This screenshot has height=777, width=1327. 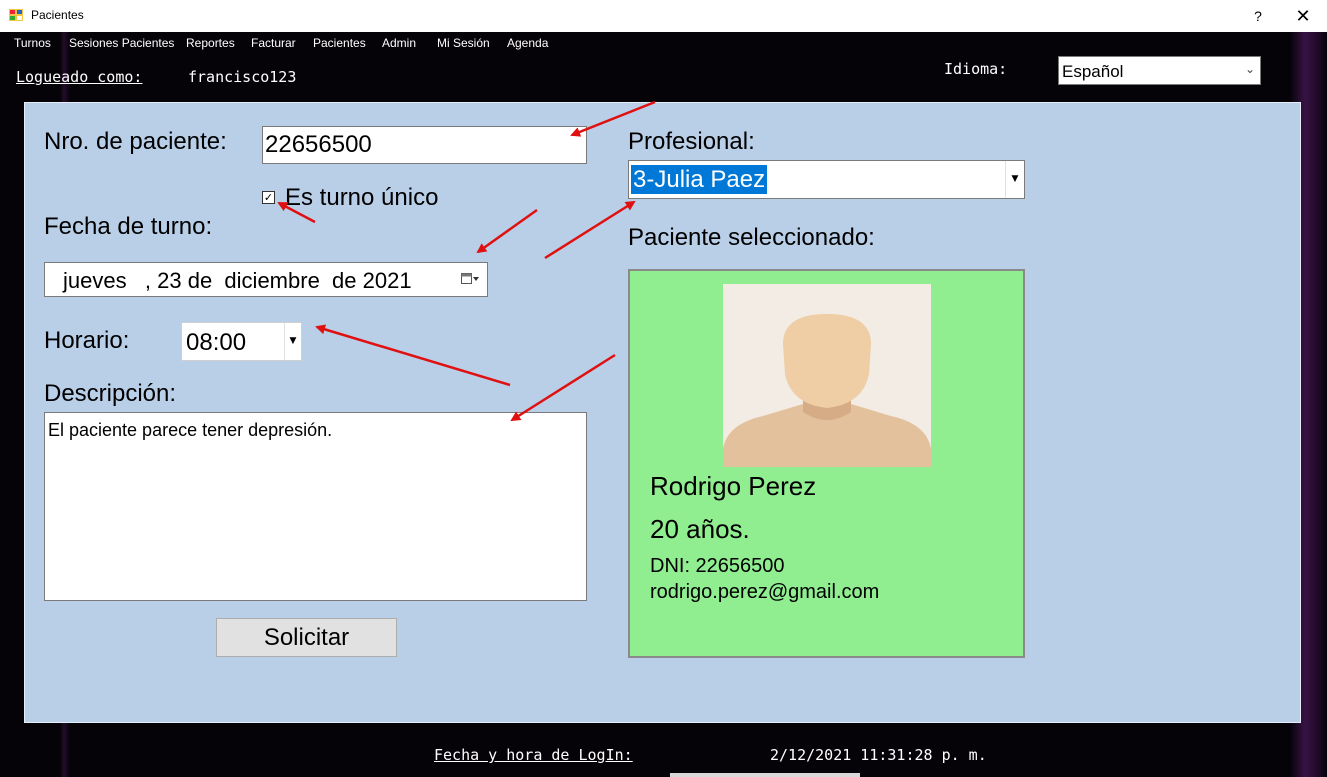 What do you see at coordinates (318, 144) in the screenshot?
I see `patient-number-value: 22656500` at bounding box center [318, 144].